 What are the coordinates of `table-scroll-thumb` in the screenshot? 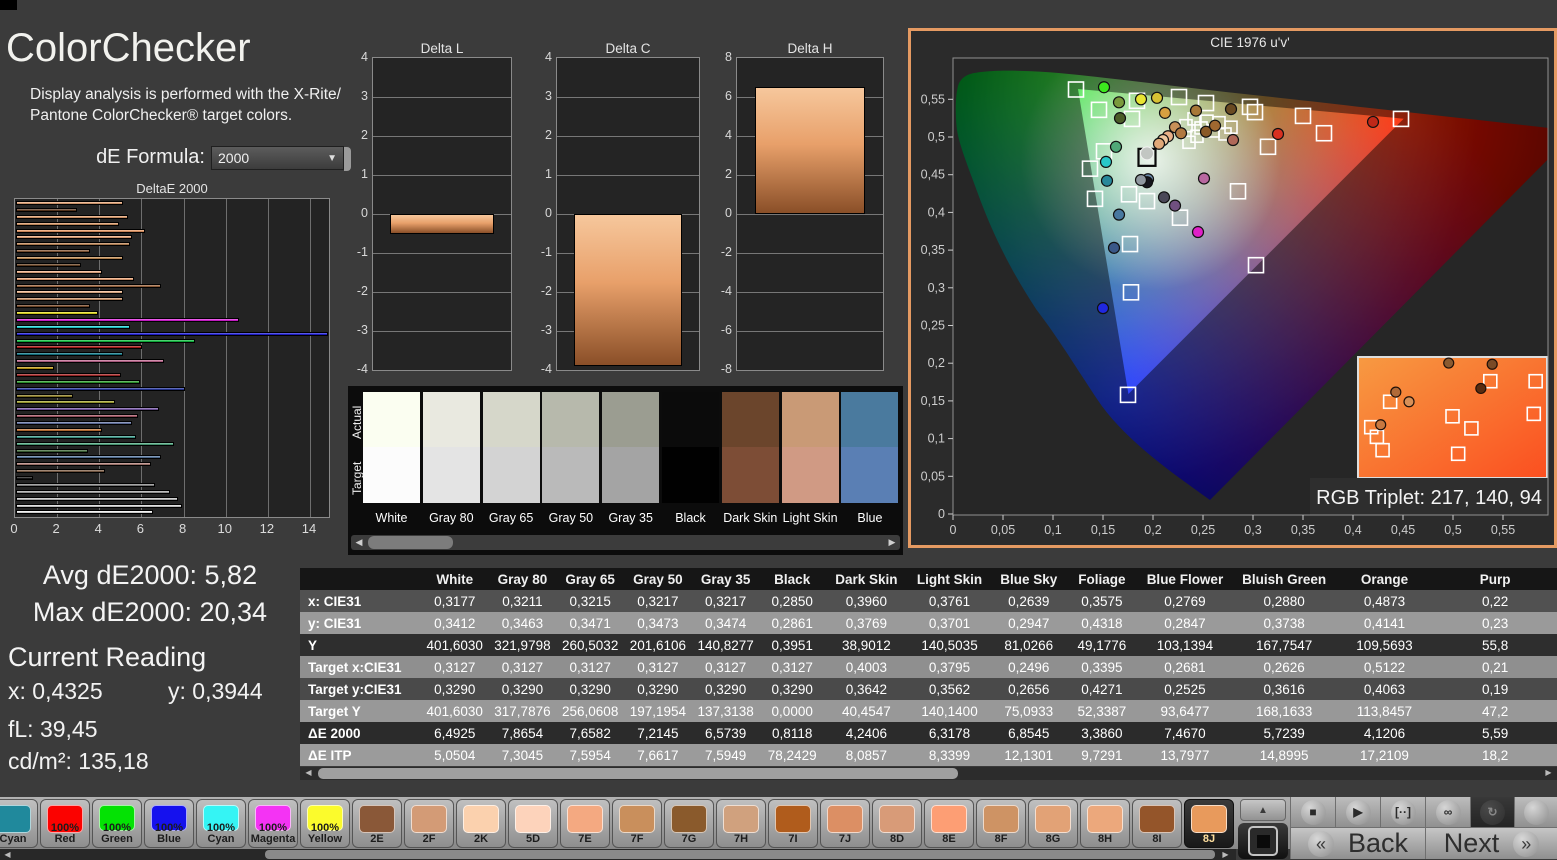 It's located at (638, 773).